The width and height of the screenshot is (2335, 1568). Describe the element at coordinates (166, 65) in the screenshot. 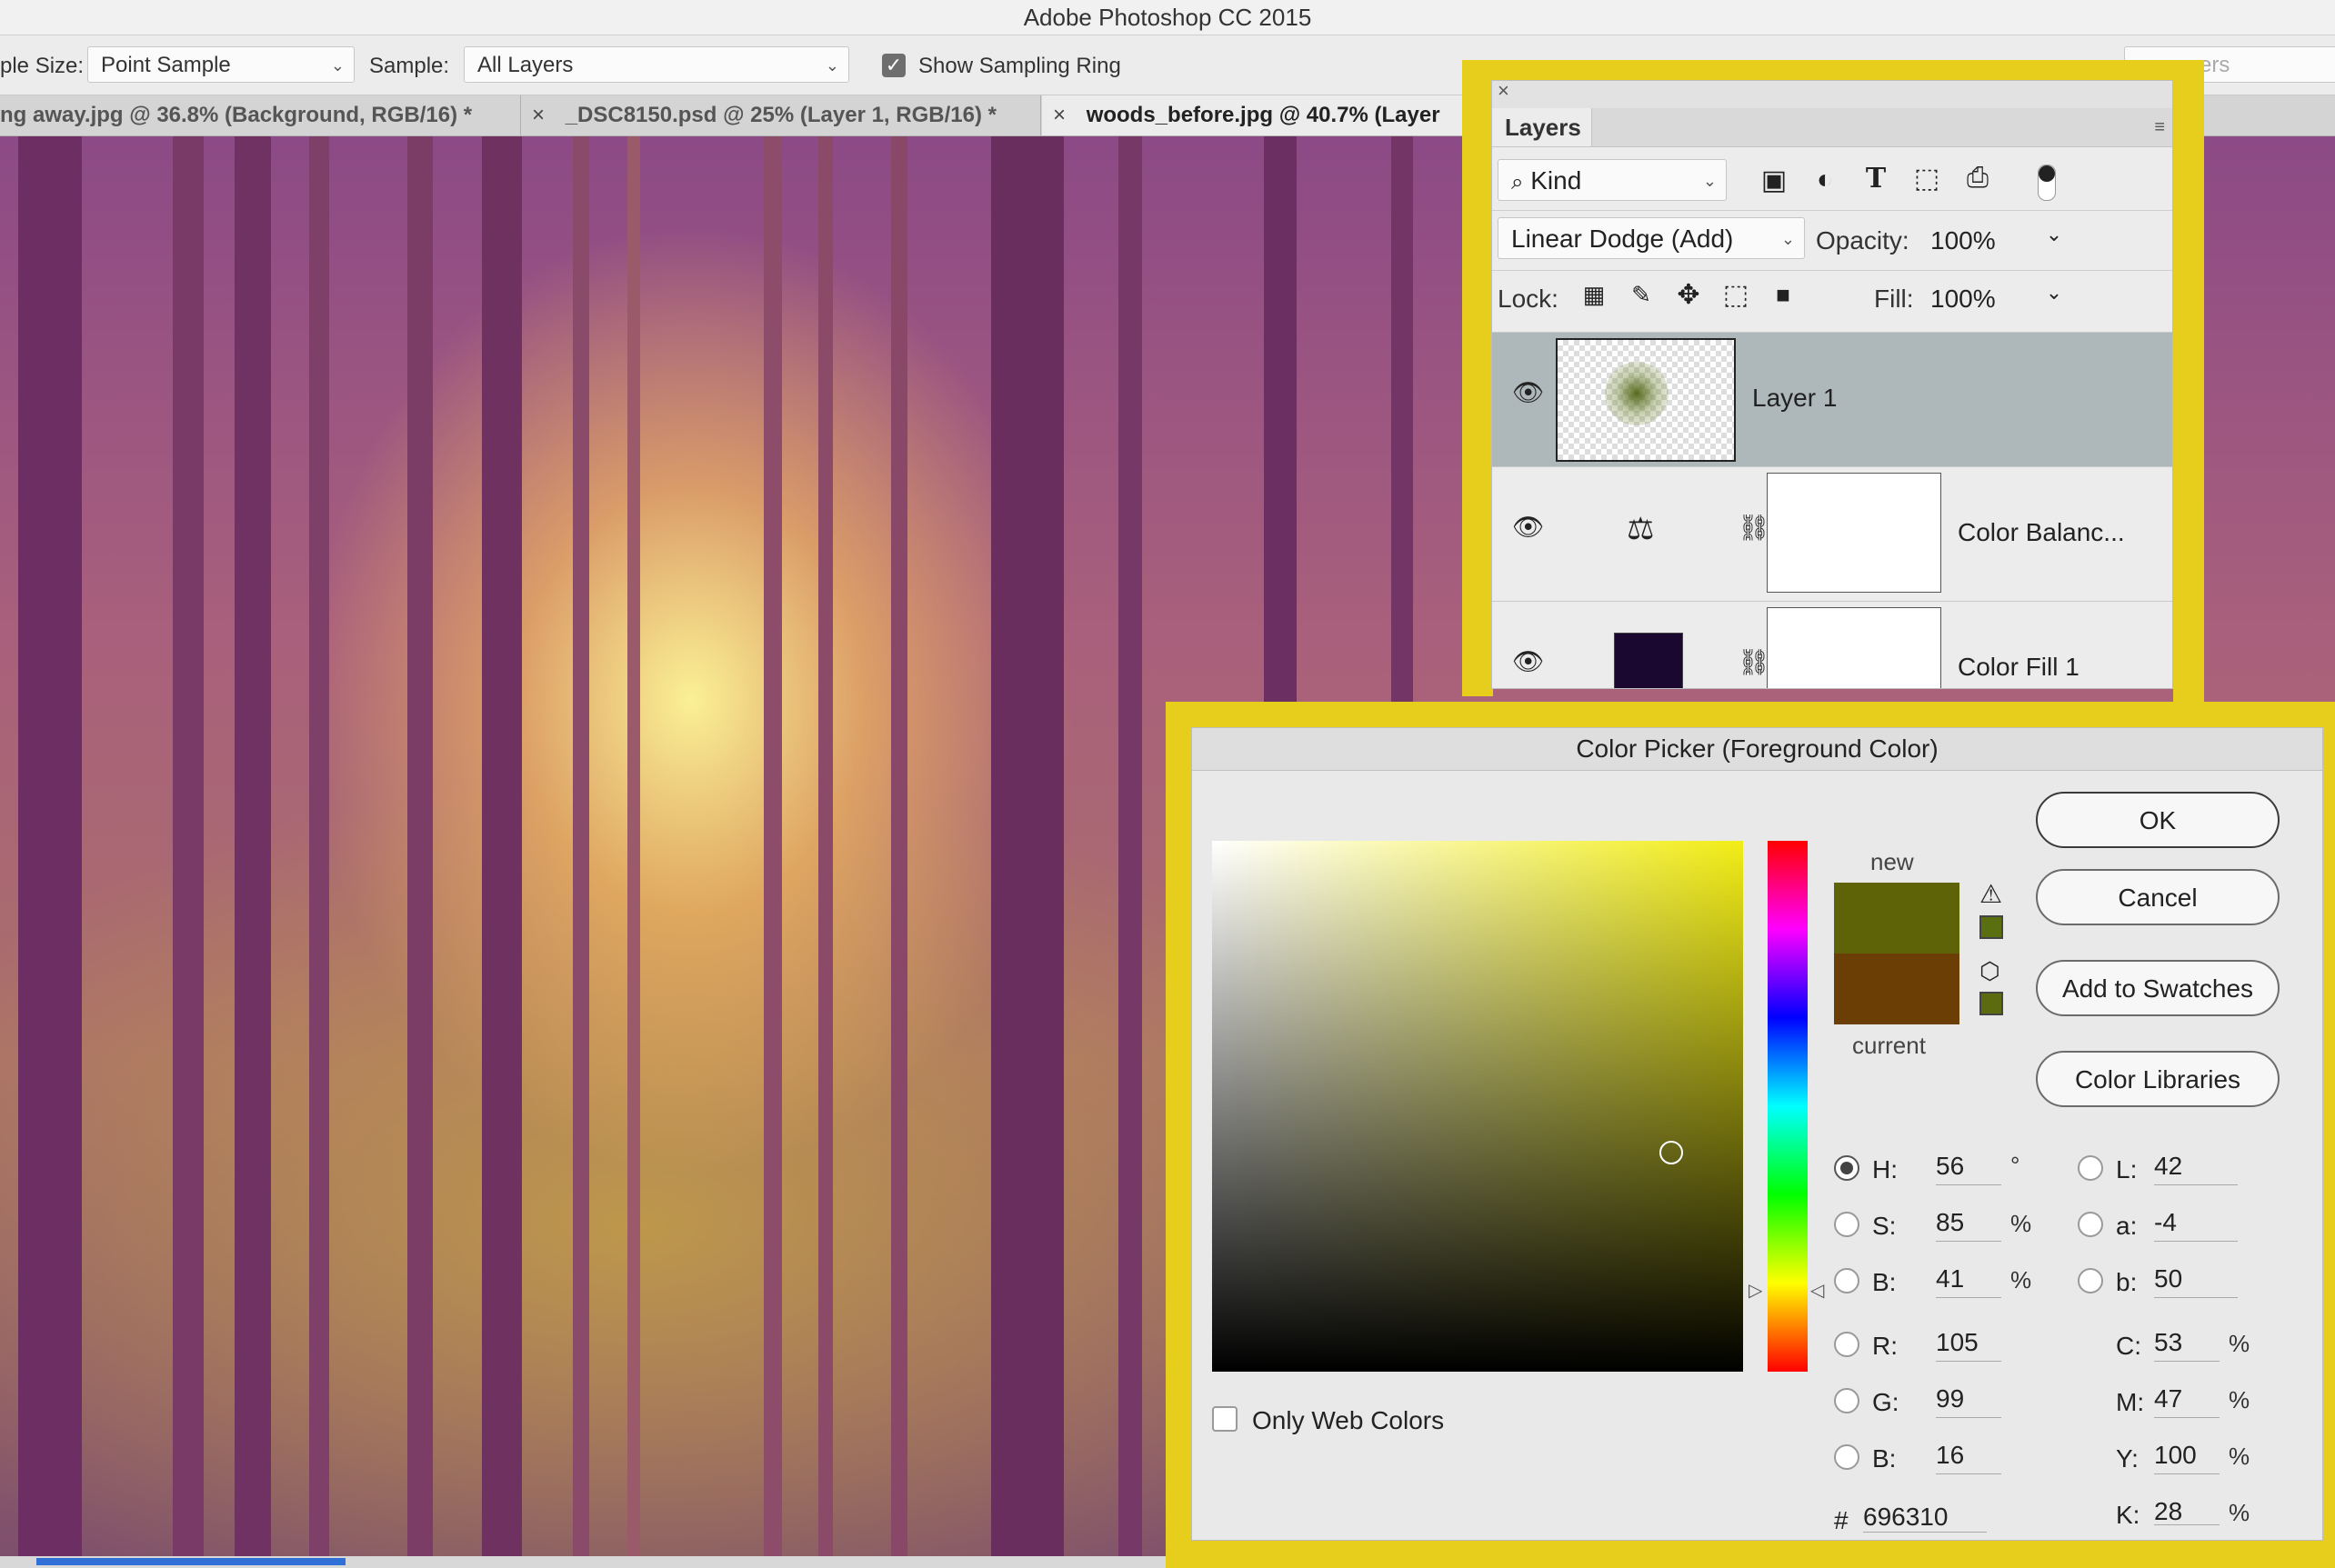

I see `sample-size-value: Point Sample` at that location.